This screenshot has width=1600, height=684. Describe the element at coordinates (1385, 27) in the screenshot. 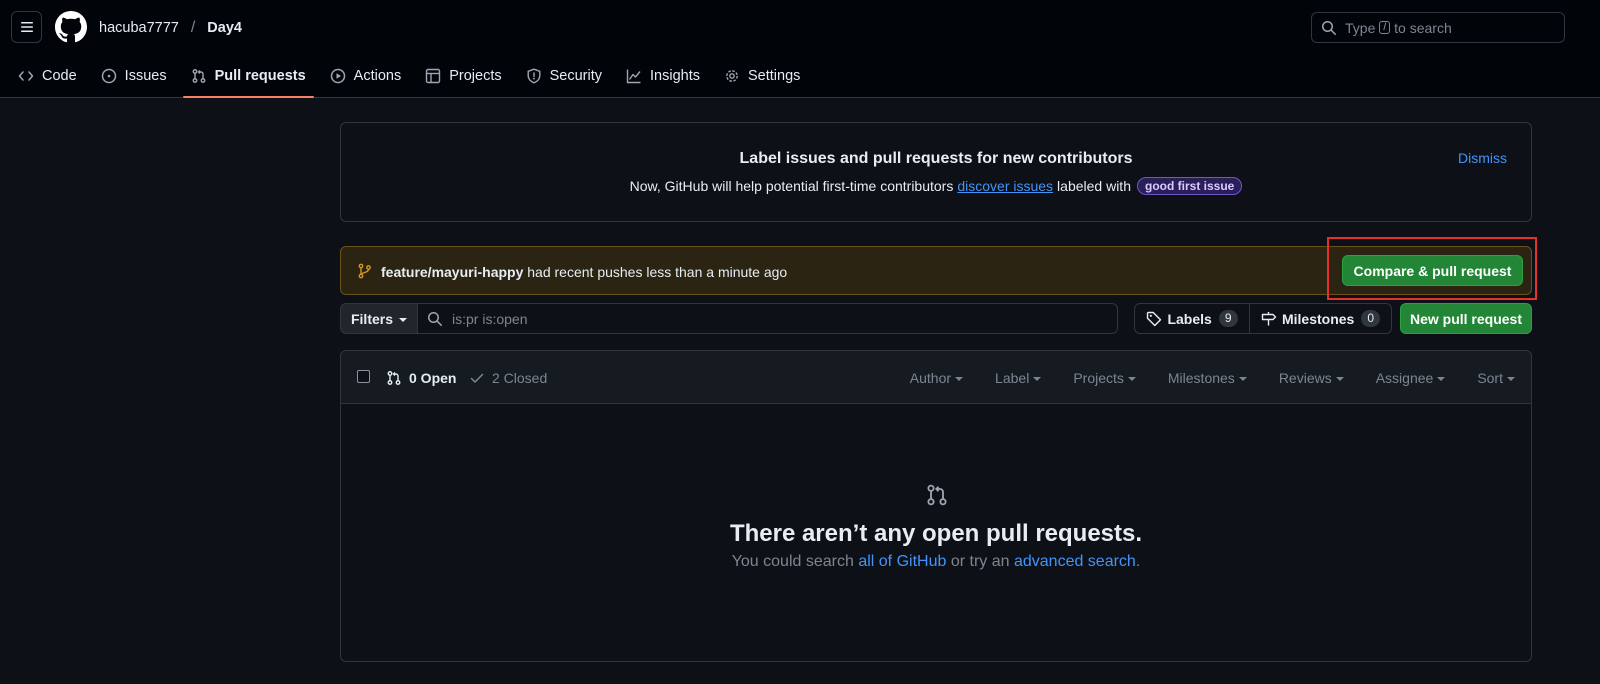

I see `search-shortcut-key: /` at that location.